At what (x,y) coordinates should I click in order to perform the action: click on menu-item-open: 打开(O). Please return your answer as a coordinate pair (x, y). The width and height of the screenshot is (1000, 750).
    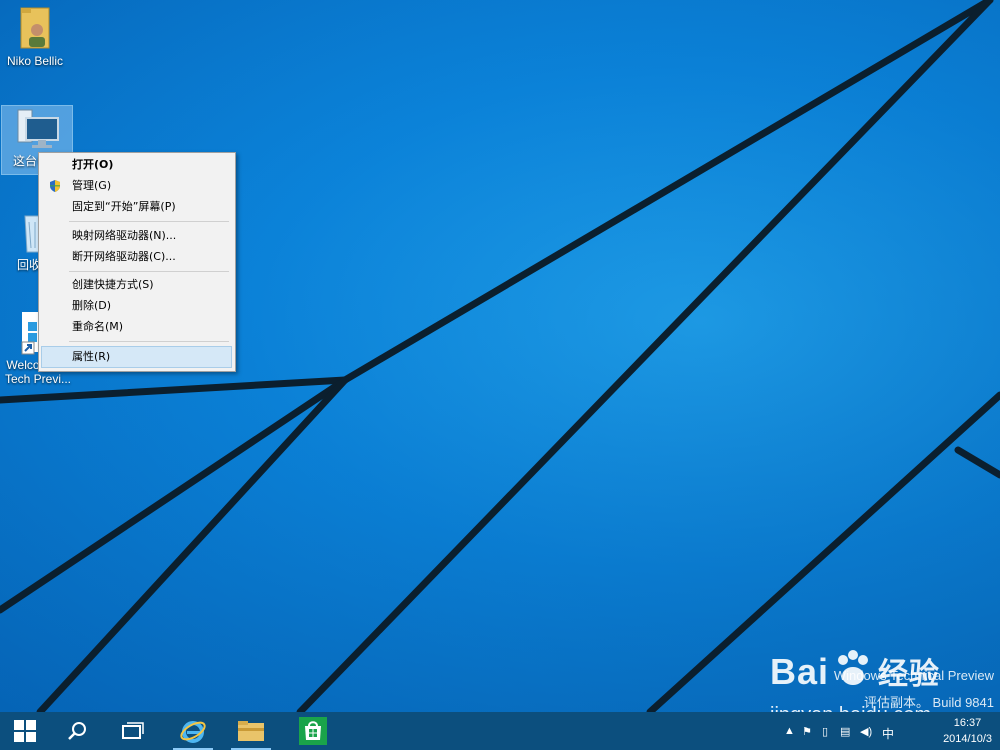
    Looking at the image, I should click on (136, 165).